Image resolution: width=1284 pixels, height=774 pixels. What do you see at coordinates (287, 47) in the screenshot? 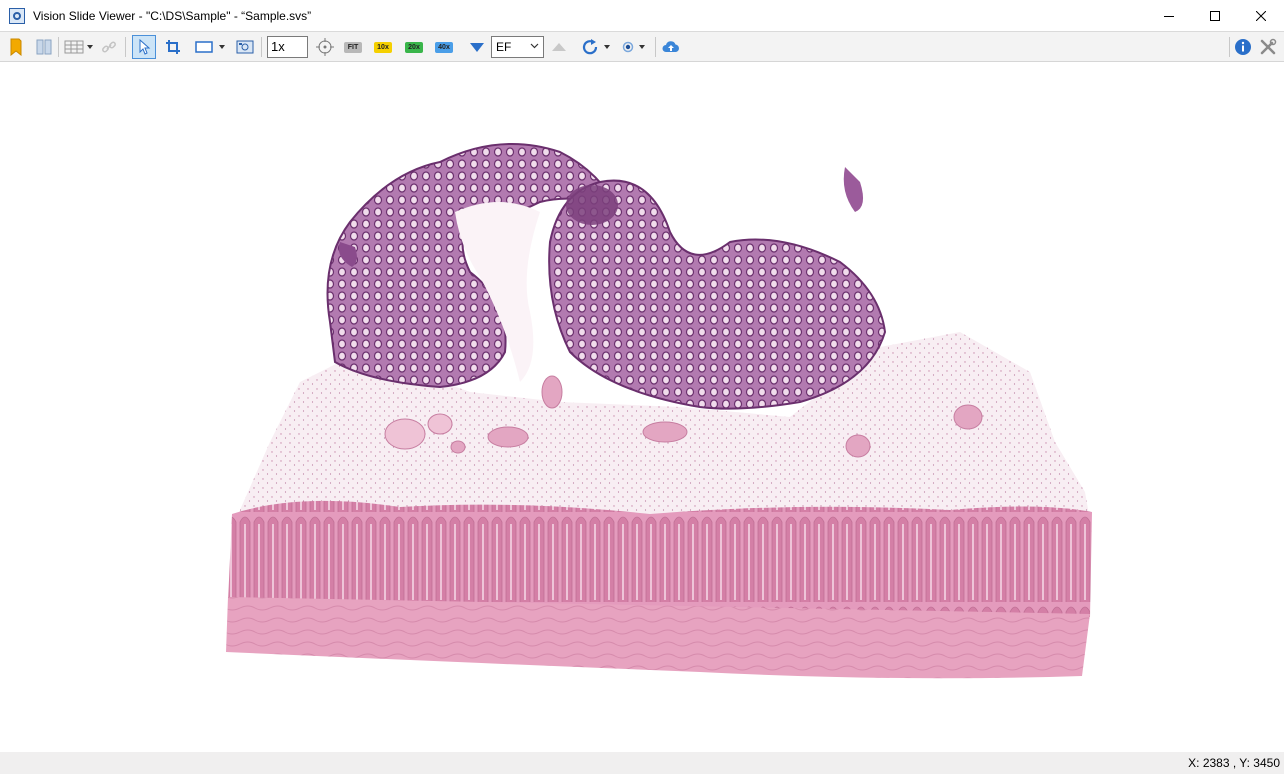
I see `zoom-input: 1x` at bounding box center [287, 47].